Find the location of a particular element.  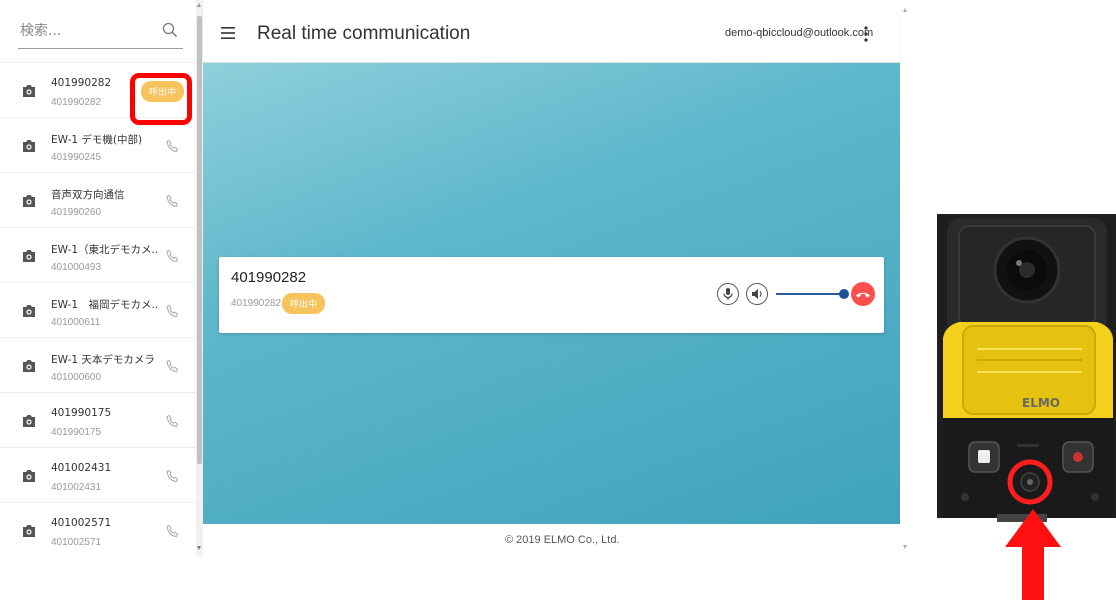

microphone-icon is located at coordinates (728, 294).